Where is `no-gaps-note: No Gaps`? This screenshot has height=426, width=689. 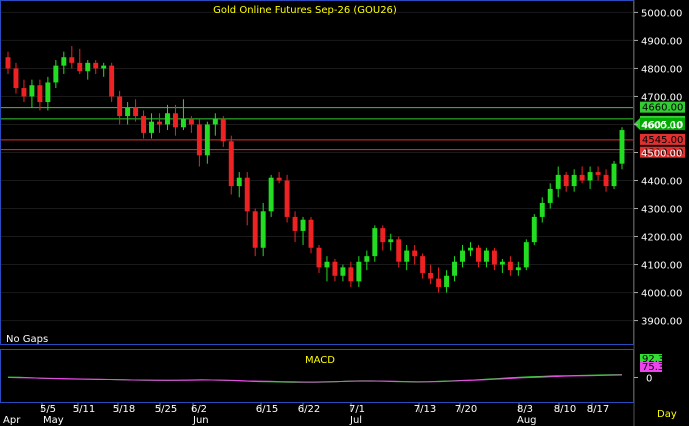
no-gaps-note: No Gaps is located at coordinates (27, 339).